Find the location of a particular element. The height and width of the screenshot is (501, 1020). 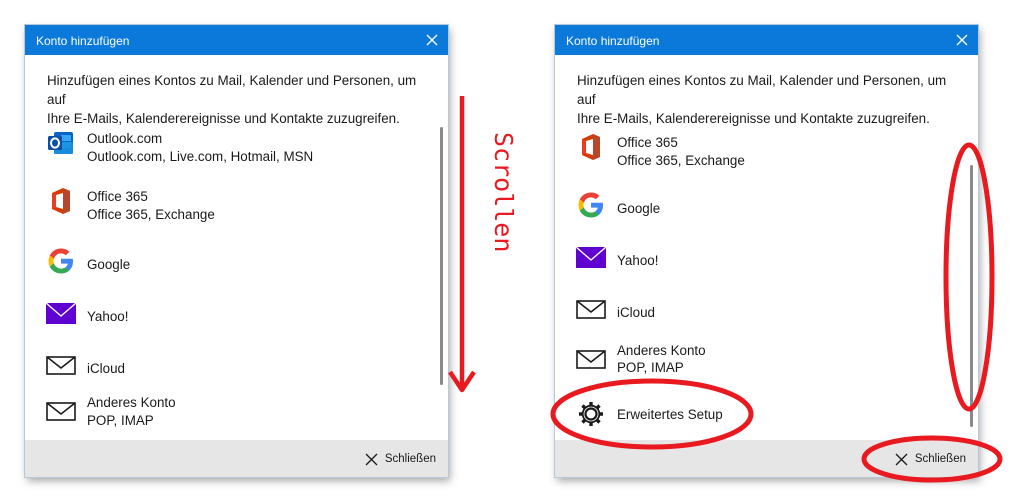

account-item-advanced-setup: Erweitertes Setup is located at coordinates (756, 414).